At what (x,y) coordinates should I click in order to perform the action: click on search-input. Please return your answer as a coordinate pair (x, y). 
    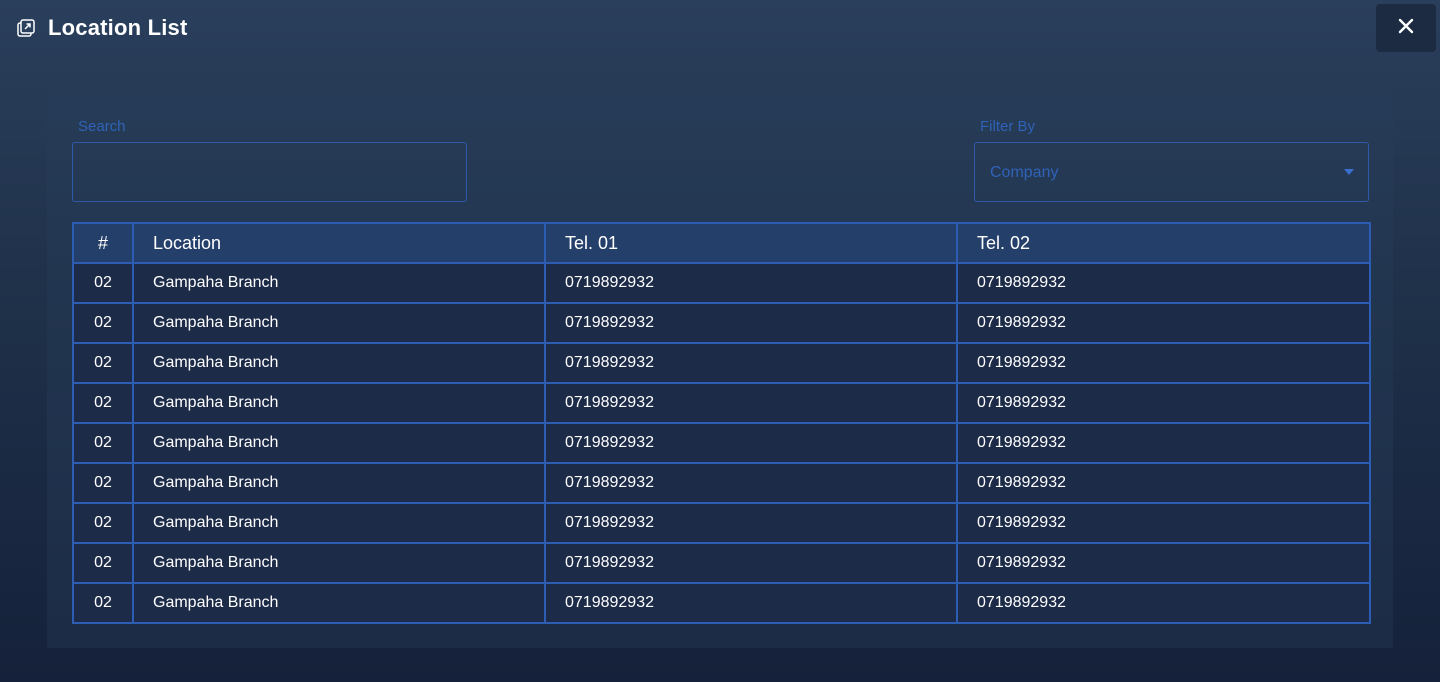
    Looking at the image, I should click on (269, 172).